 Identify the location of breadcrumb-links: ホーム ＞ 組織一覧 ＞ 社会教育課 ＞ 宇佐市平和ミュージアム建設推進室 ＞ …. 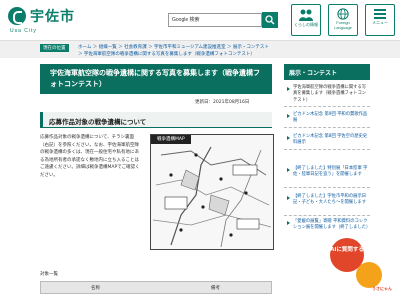
(173, 47).